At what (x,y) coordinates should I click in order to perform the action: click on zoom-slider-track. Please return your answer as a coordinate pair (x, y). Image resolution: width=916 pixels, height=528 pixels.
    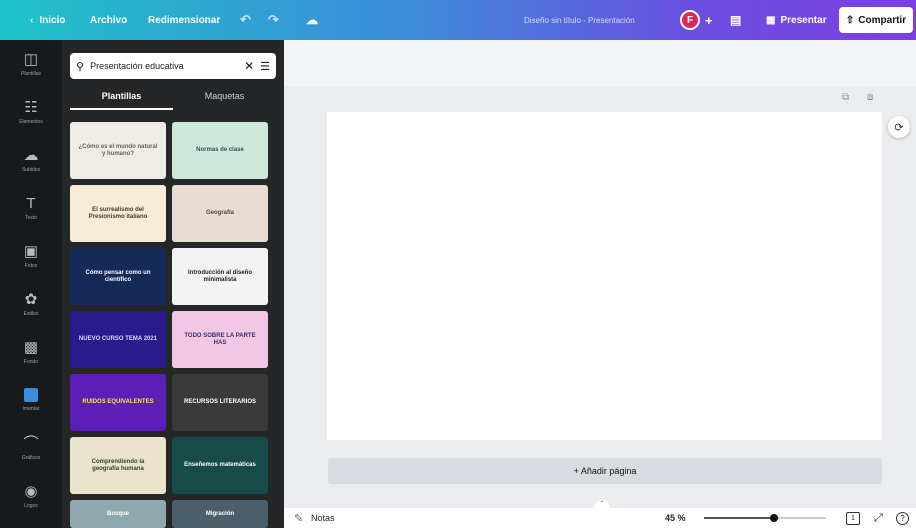
    Looking at the image, I should click on (765, 518).